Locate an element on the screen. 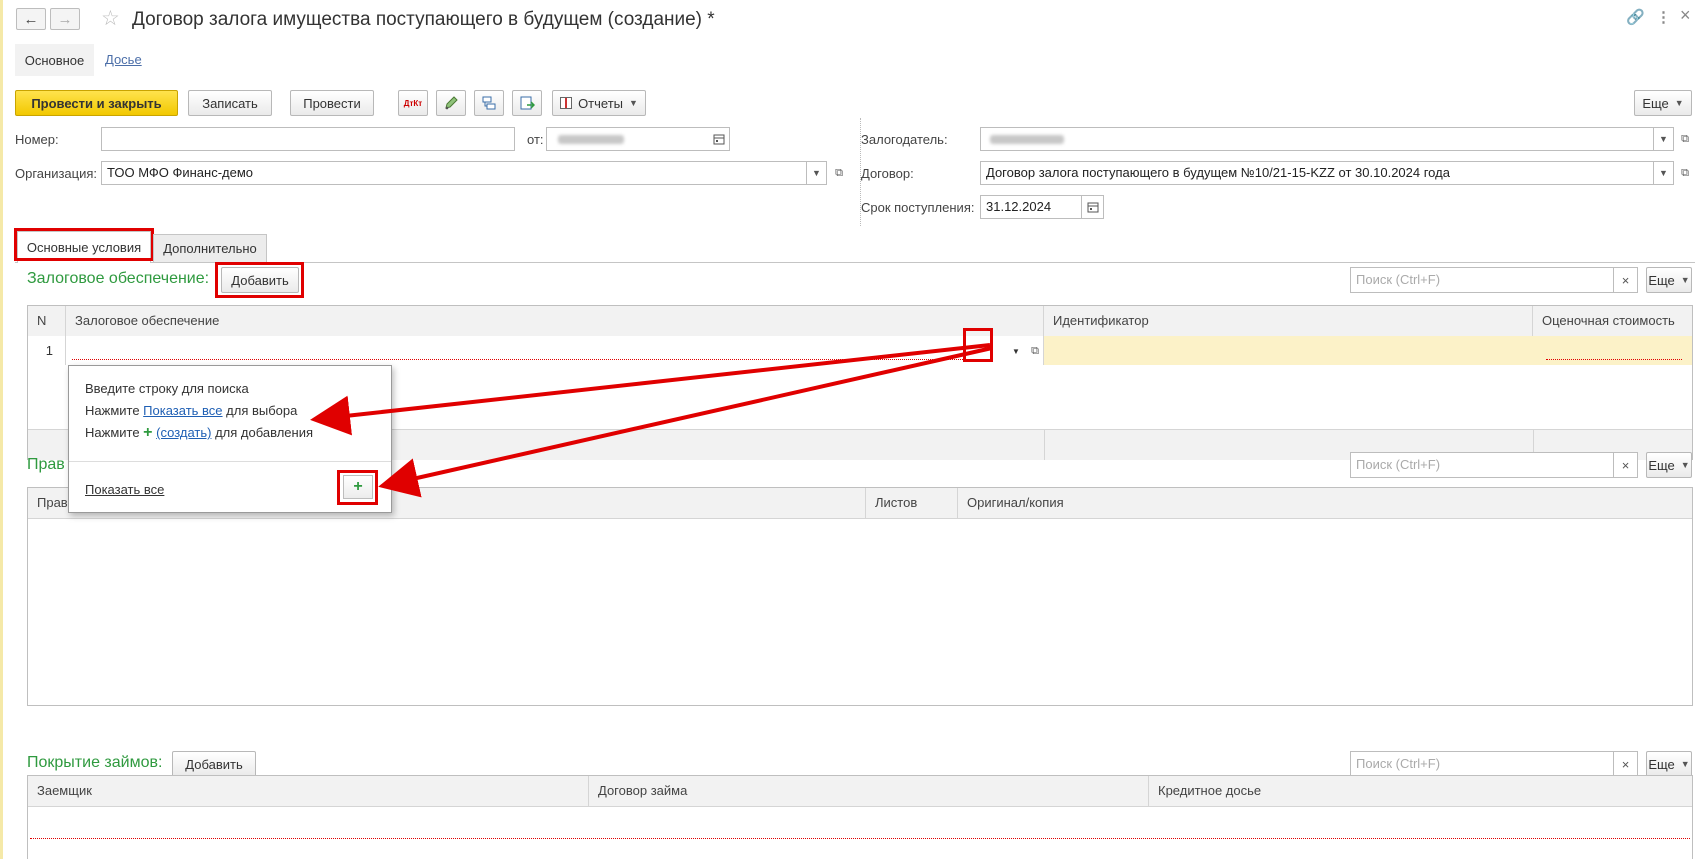  annotation-arrows is located at coordinates (651, 420).